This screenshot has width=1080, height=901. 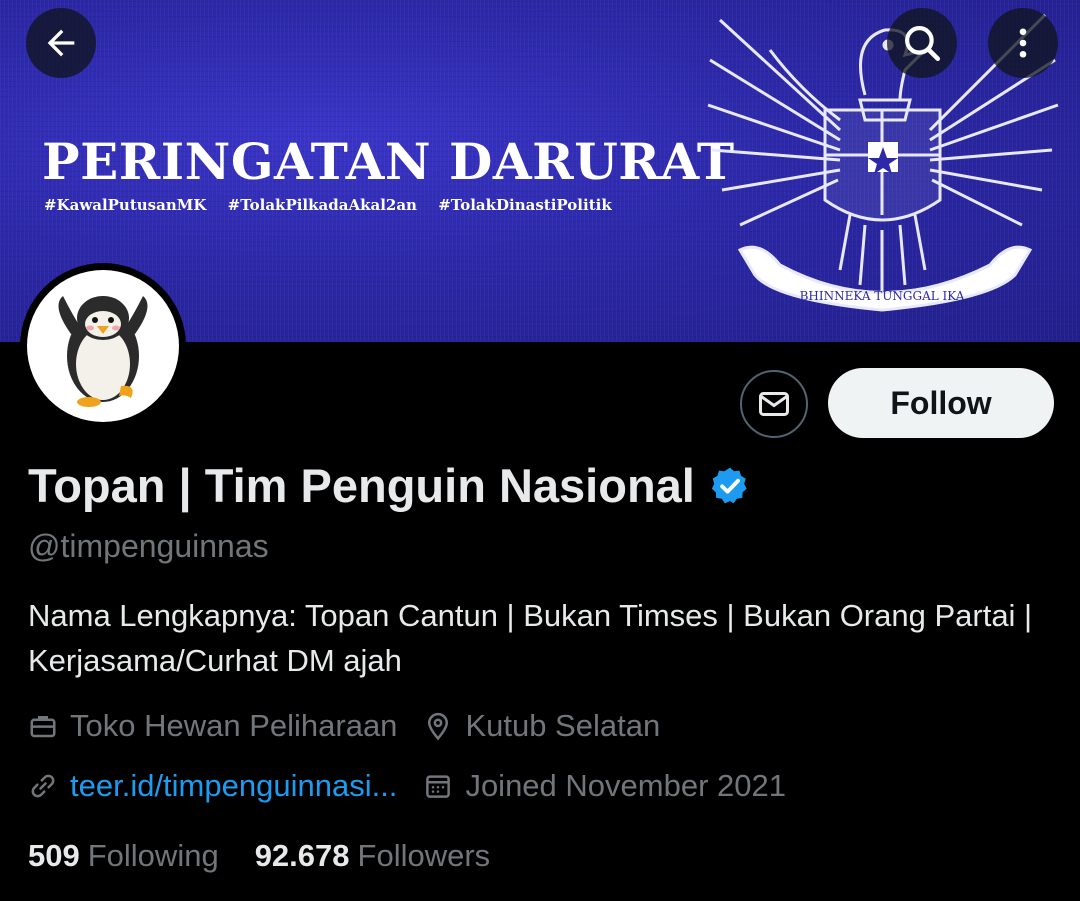 I want to click on profile-meta-row: Toko Hewan Peliharaan Kutub Selatan, so click(x=357, y=726).